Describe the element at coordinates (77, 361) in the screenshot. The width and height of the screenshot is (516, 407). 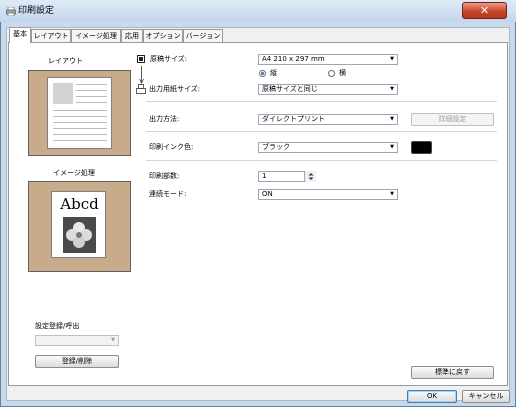
I see `register-delete-button: 登録/削除` at that location.